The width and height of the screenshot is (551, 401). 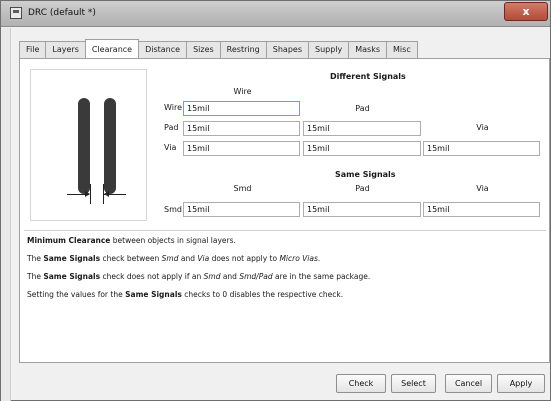 What do you see at coordinates (362, 108) in the screenshot?
I see `col-header-pad: Pad` at bounding box center [362, 108].